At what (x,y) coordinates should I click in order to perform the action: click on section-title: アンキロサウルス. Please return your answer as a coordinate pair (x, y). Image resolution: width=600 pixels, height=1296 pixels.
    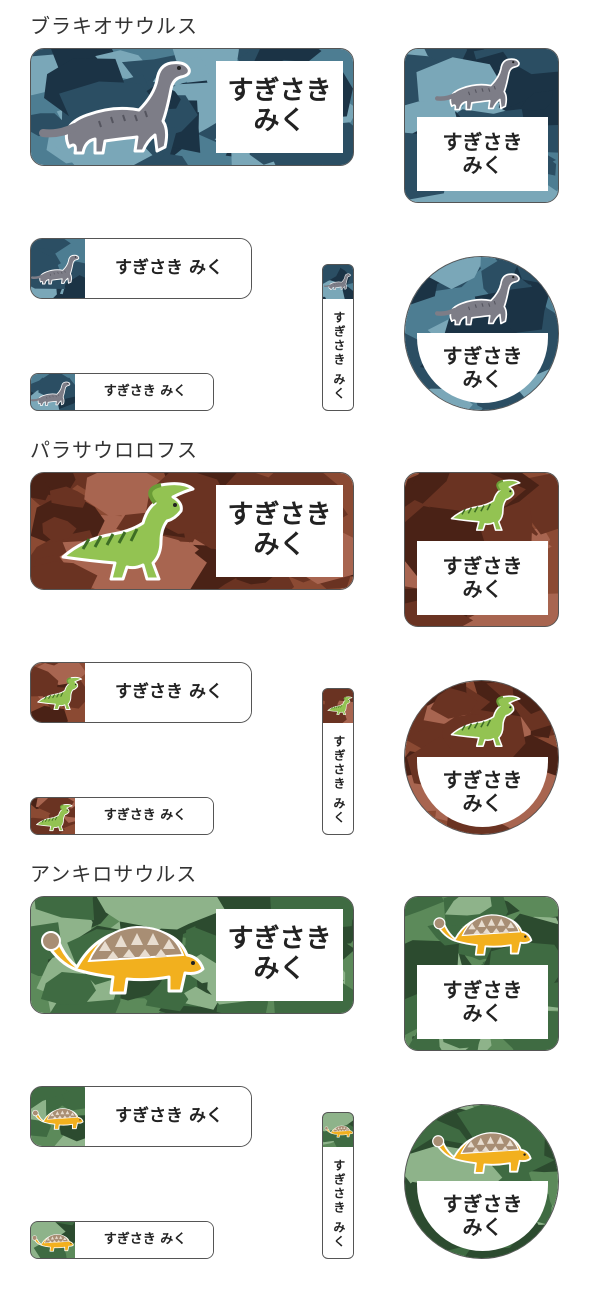
    Looking at the image, I should click on (114, 874).